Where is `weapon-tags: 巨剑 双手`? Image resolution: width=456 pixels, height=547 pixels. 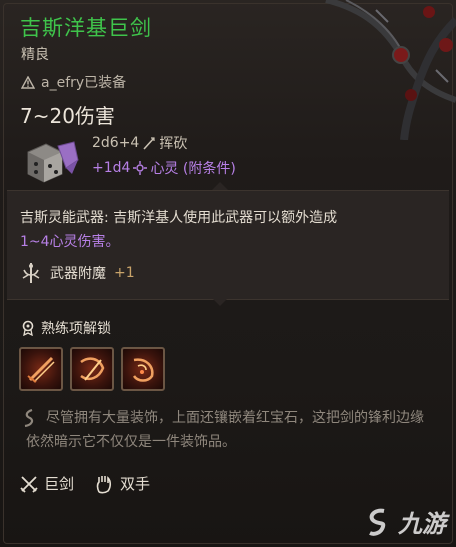 weapon-tags: 巨剑 双手 is located at coordinates (91, 483).